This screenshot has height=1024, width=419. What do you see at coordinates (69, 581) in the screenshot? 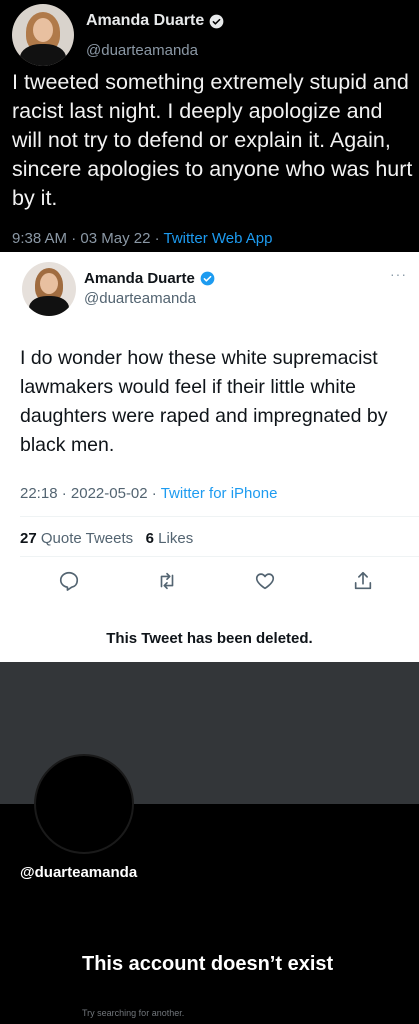
I see `reply-icon` at bounding box center [69, 581].